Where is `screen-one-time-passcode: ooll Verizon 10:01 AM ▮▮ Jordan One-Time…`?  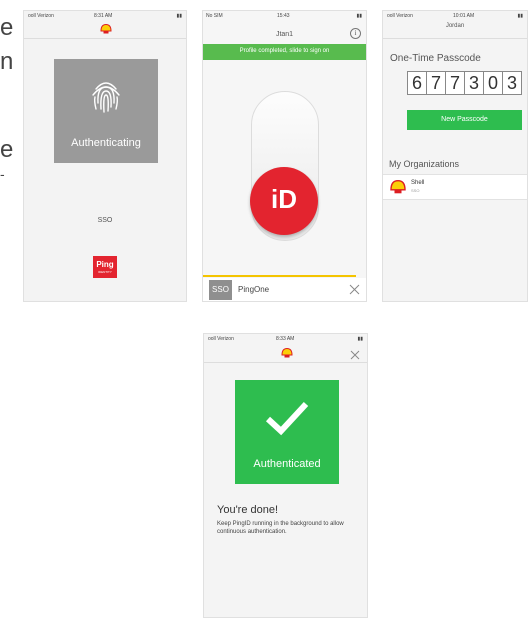 screen-one-time-passcode: ooll Verizon 10:01 AM ▮▮ Jordan One-Time… is located at coordinates (455, 156).